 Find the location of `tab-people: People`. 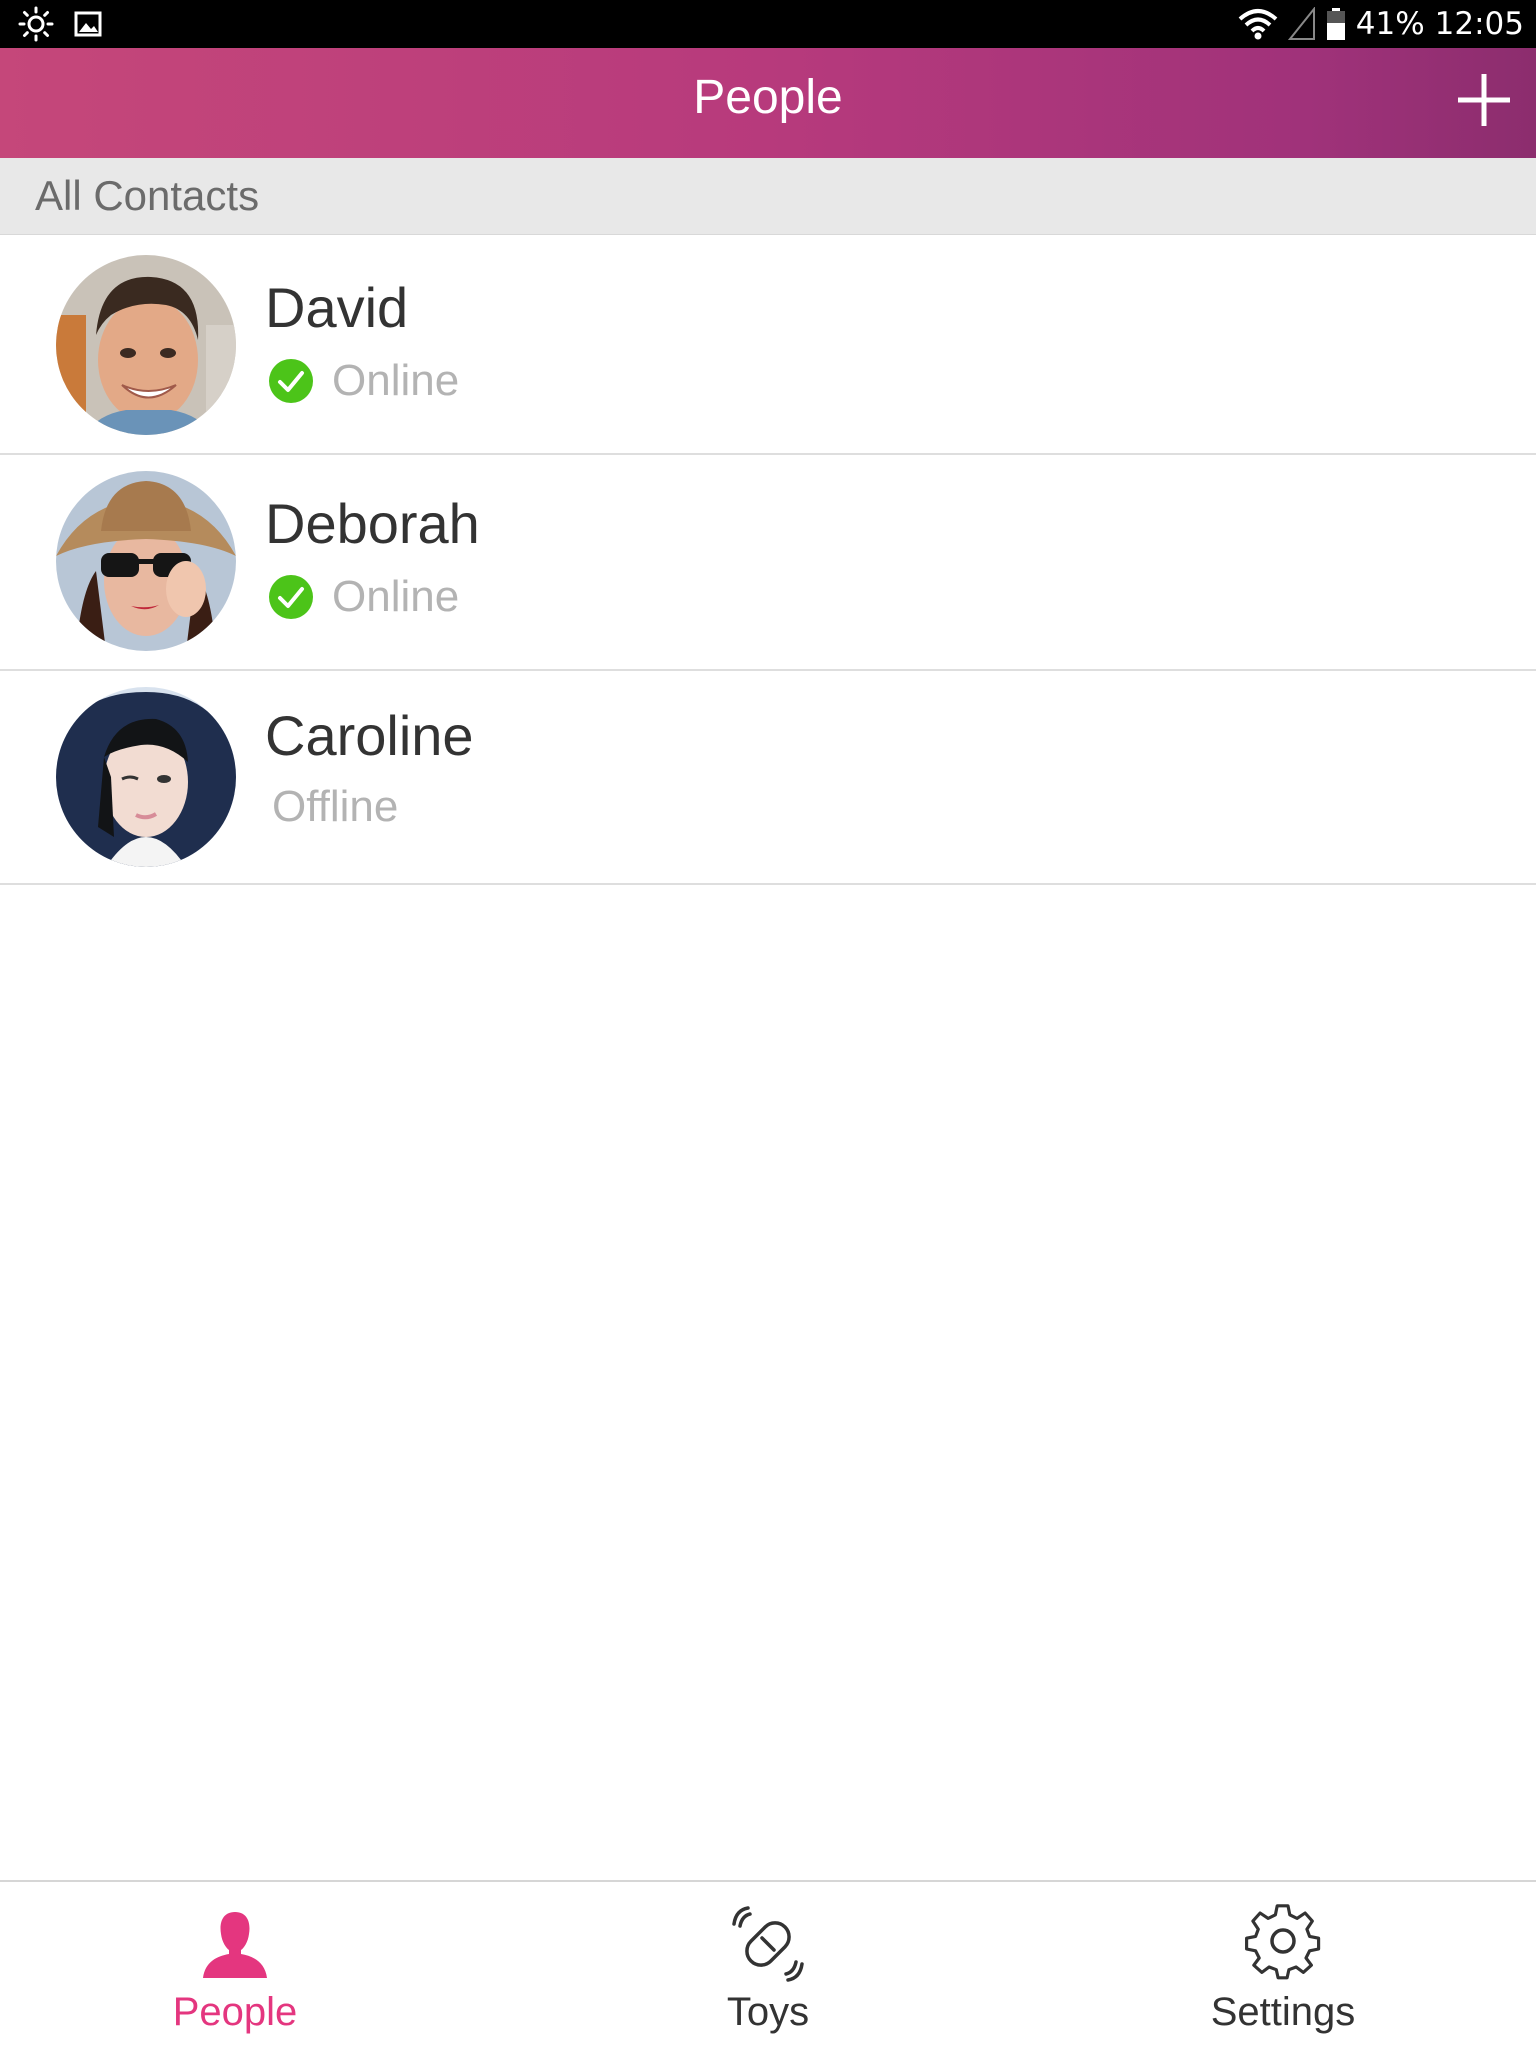

tab-people: People is located at coordinates (235, 1966).